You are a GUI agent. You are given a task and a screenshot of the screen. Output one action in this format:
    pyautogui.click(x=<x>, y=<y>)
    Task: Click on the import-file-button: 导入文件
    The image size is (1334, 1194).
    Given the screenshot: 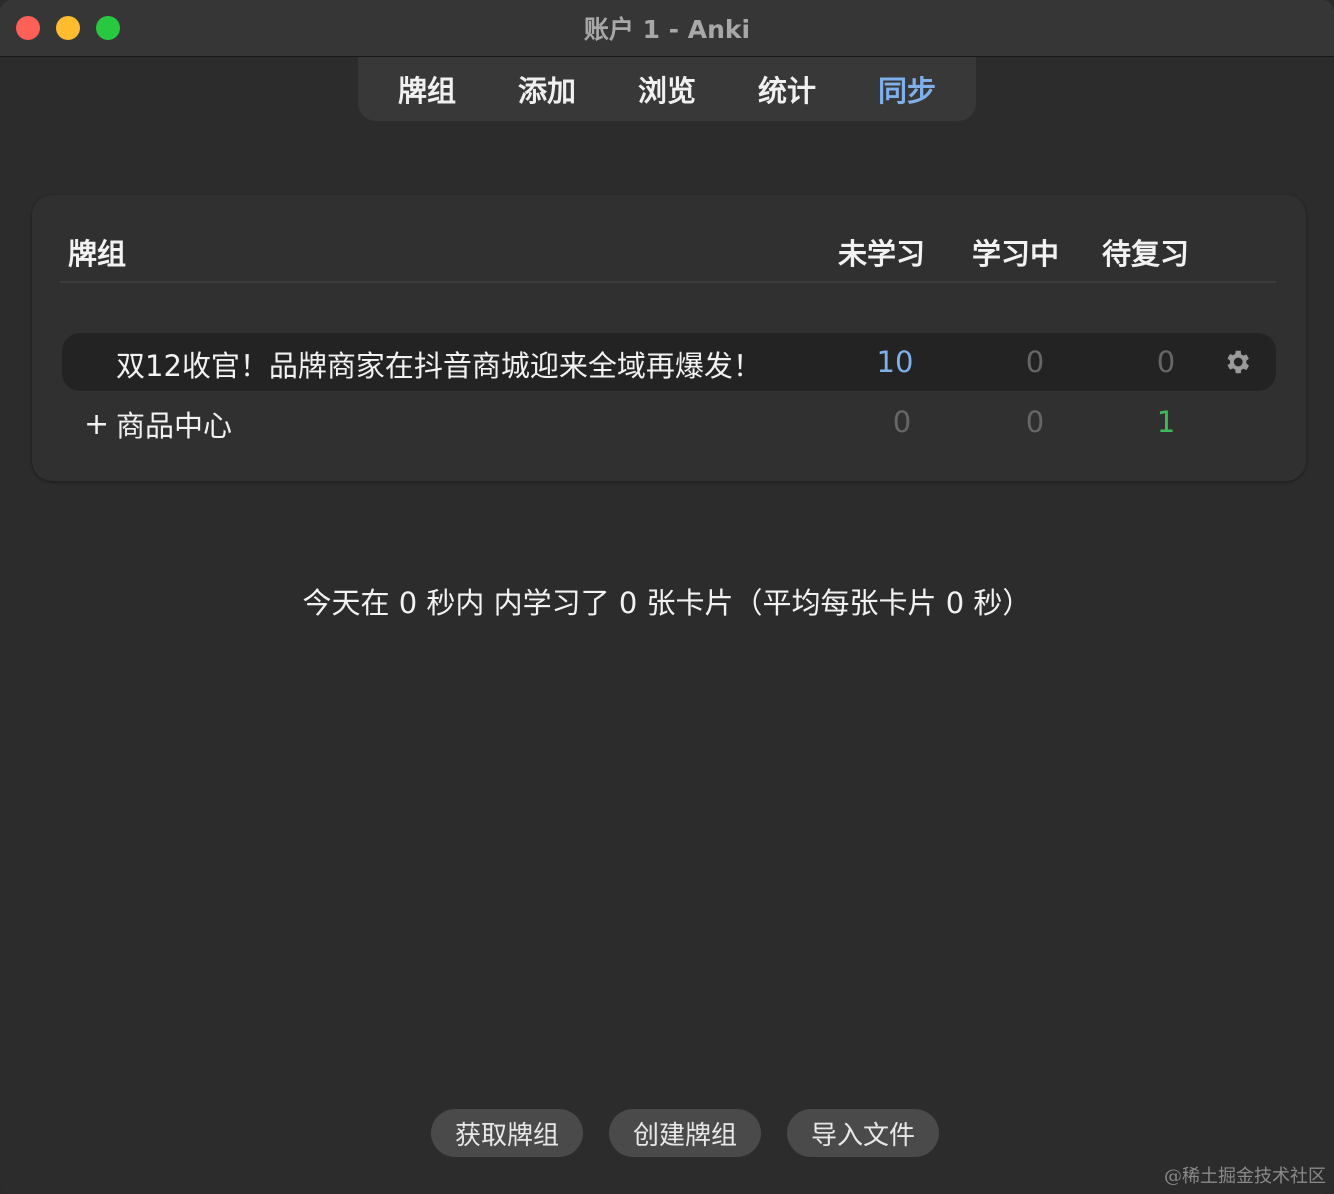 What is the action you would take?
    pyautogui.click(x=863, y=1133)
    